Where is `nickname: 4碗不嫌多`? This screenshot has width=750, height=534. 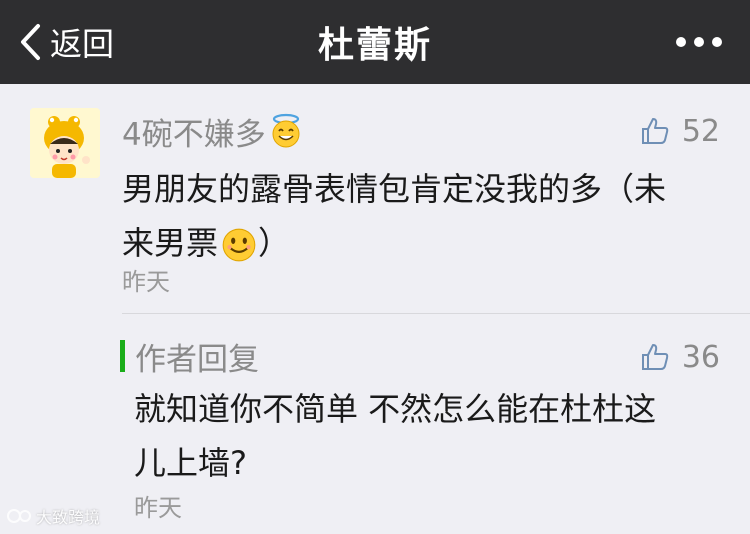
nickname: 4碗不嫌多 is located at coordinates (194, 134).